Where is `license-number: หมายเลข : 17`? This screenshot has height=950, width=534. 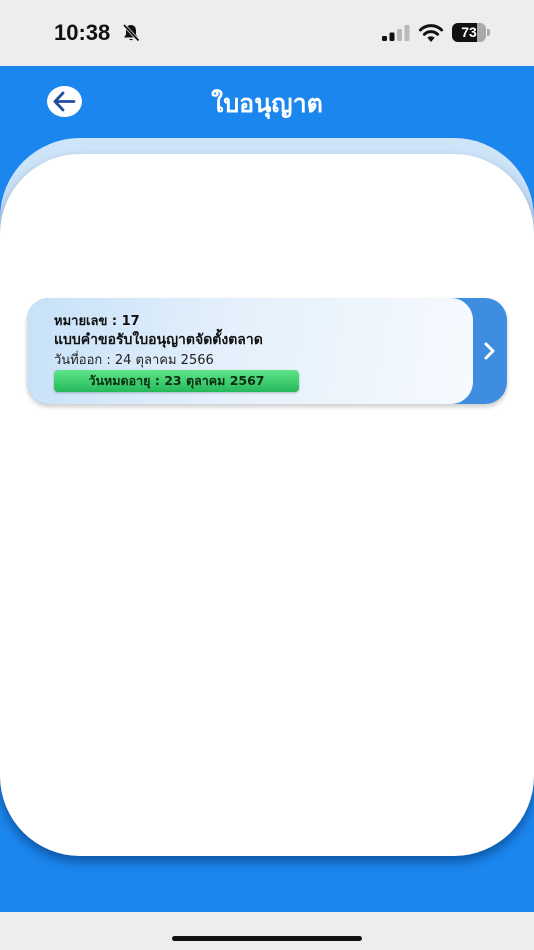
license-number: หมายเลข : 17 is located at coordinates (97, 321).